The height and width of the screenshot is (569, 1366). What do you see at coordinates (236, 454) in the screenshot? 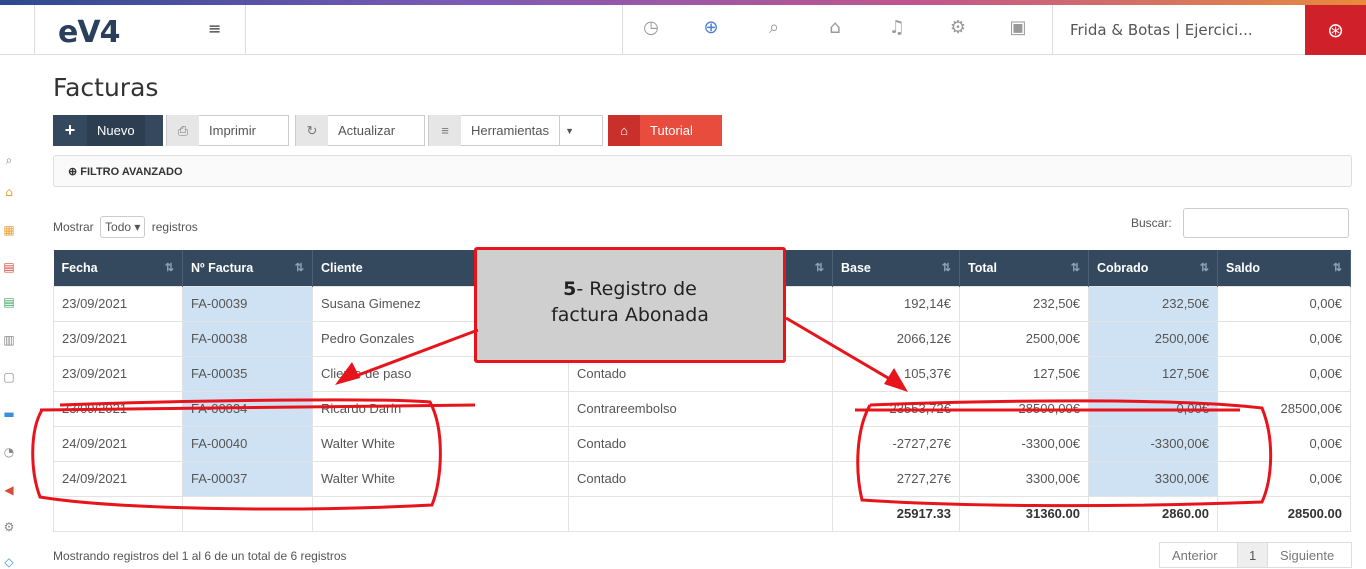
I see `highlight-circle-left` at bounding box center [236, 454].